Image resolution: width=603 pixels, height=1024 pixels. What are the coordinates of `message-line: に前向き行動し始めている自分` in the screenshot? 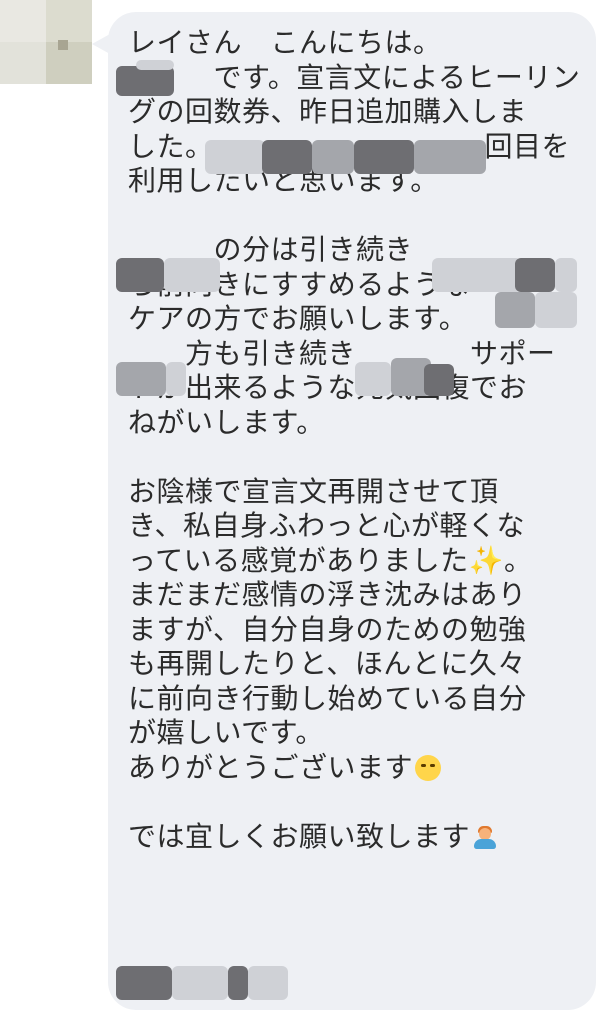 It's located at (328, 698).